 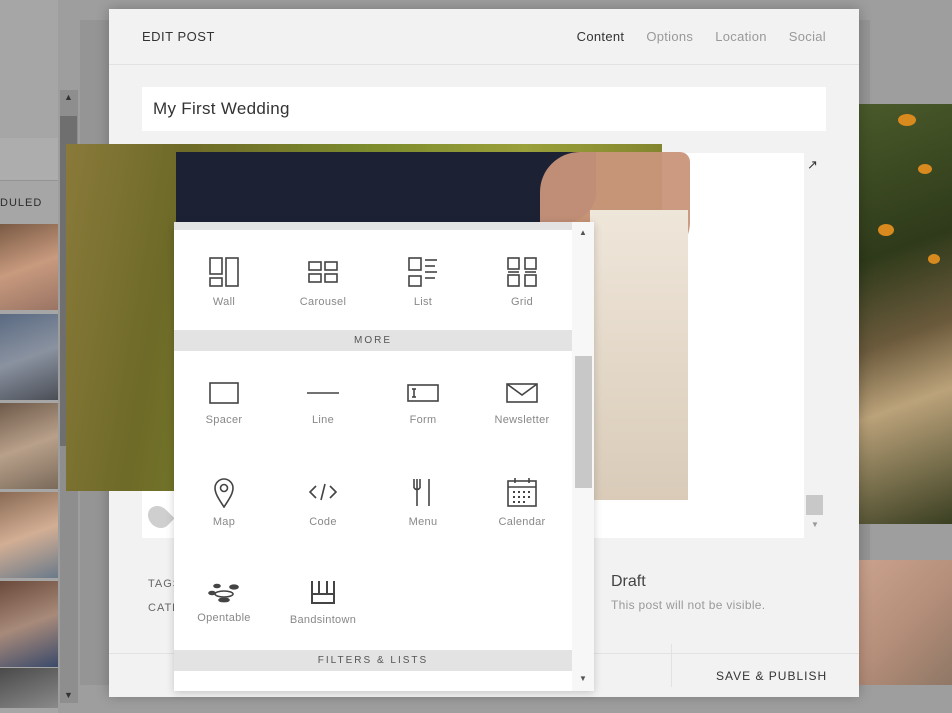 I want to click on modal-title: EDIT POST, so click(x=178, y=36).